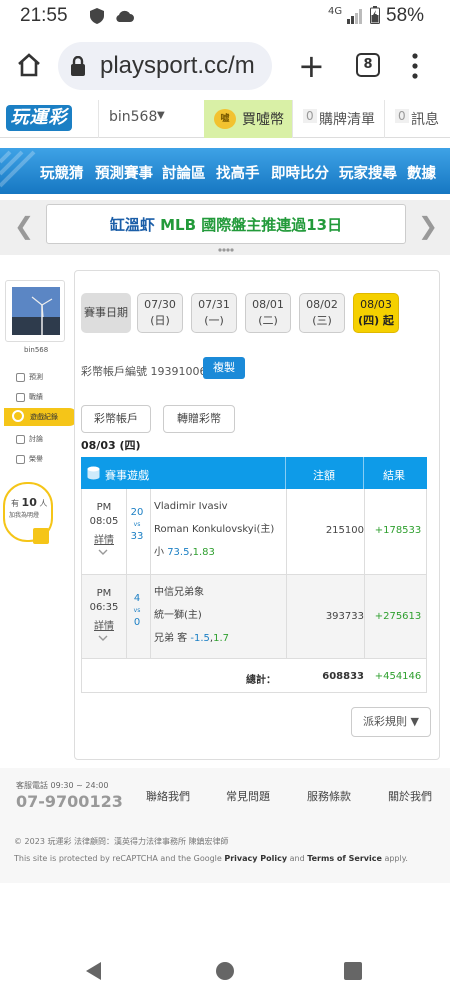 This screenshot has width=450, height=1000. I want to click on avatar, so click(36, 311).